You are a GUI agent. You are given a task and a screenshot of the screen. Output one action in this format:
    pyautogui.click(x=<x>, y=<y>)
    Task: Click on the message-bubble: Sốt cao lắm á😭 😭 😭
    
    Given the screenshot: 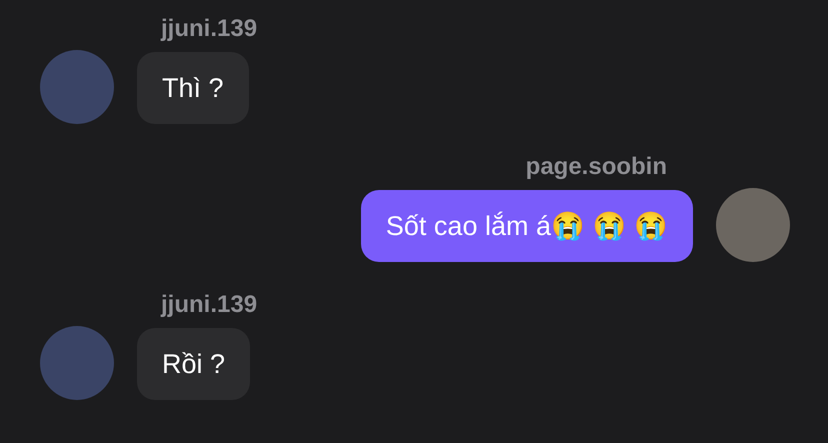 What is the action you would take?
    pyautogui.click(x=526, y=226)
    